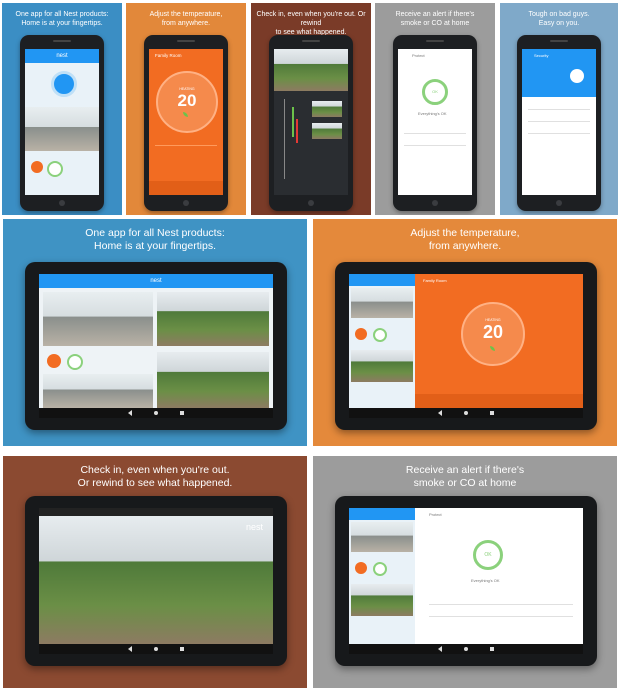  I want to click on tablet-device: Protect OK Everything's OK, so click(466, 581).